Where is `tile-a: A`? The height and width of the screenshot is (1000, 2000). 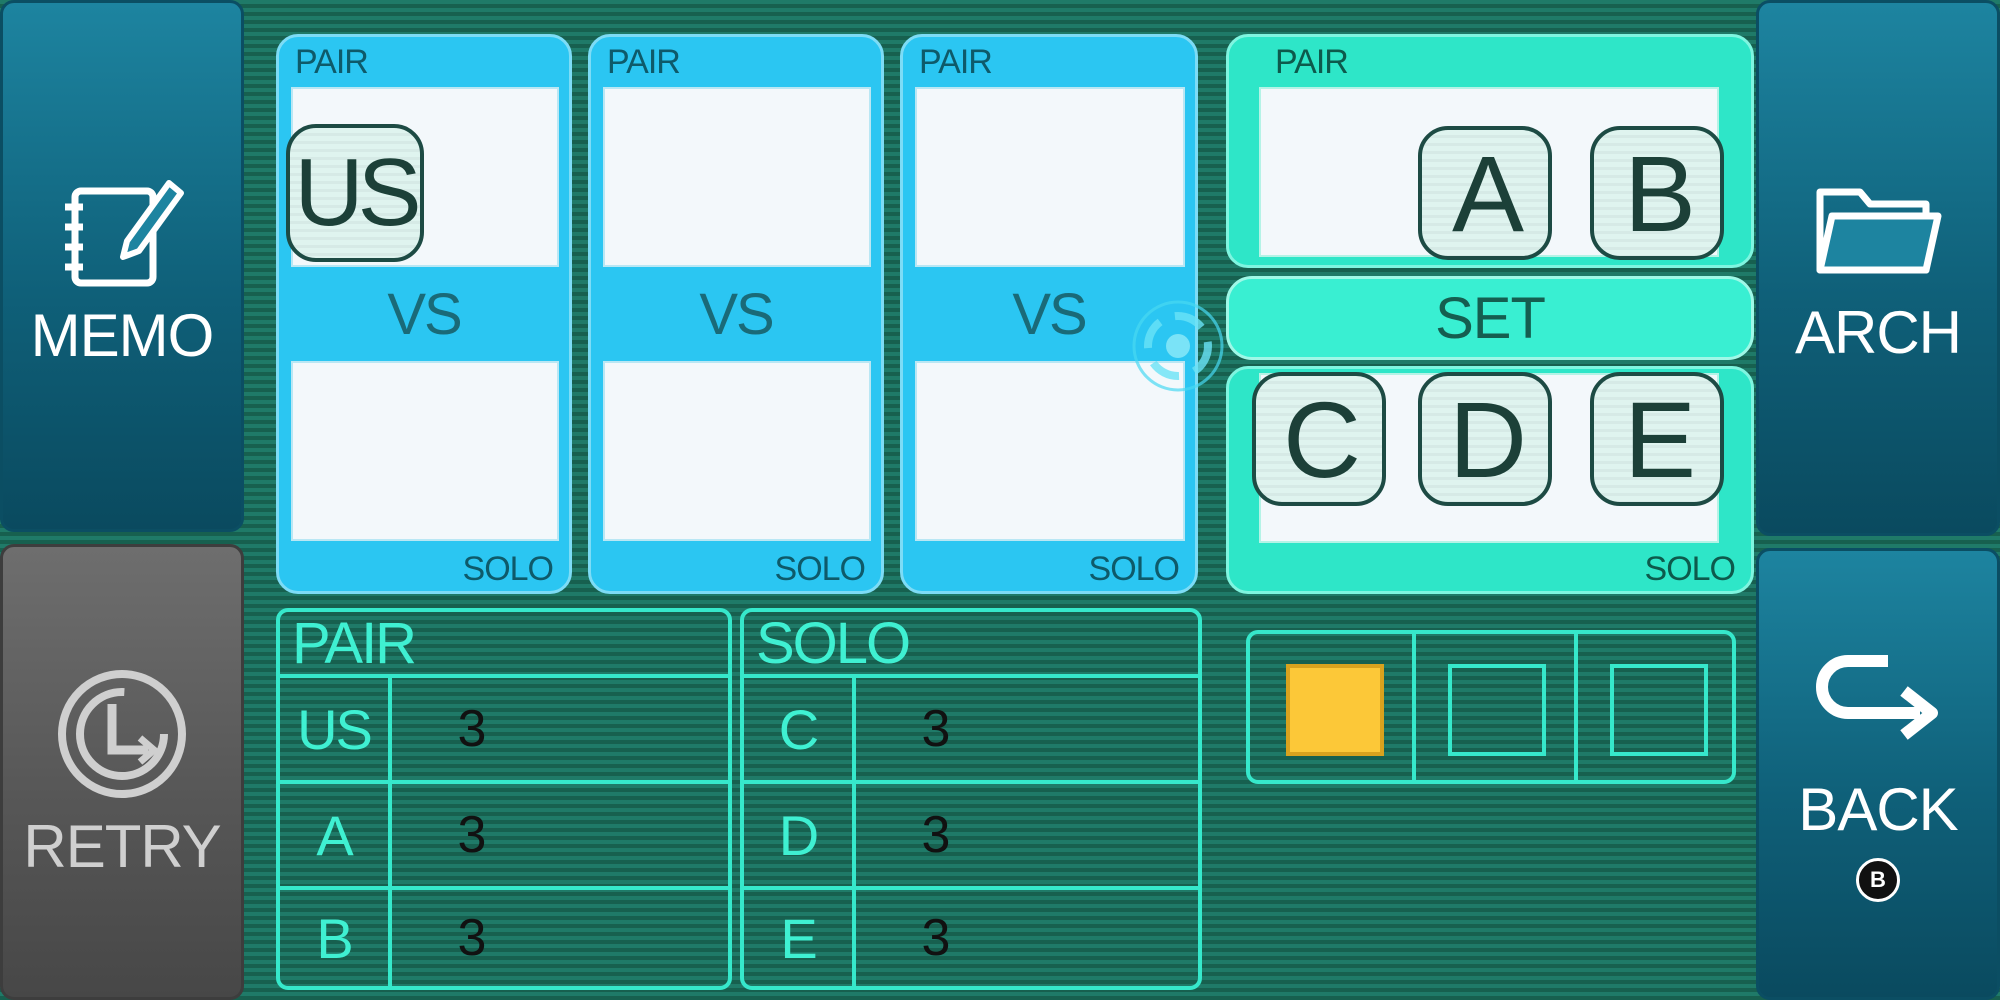 tile-a: A is located at coordinates (1485, 193).